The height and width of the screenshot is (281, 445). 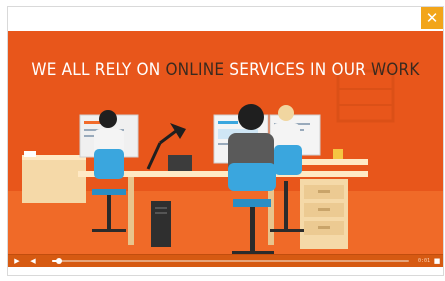 What do you see at coordinates (297, 70) in the screenshot?
I see `headline-part-3: SERVICES IN OUR` at bounding box center [297, 70].